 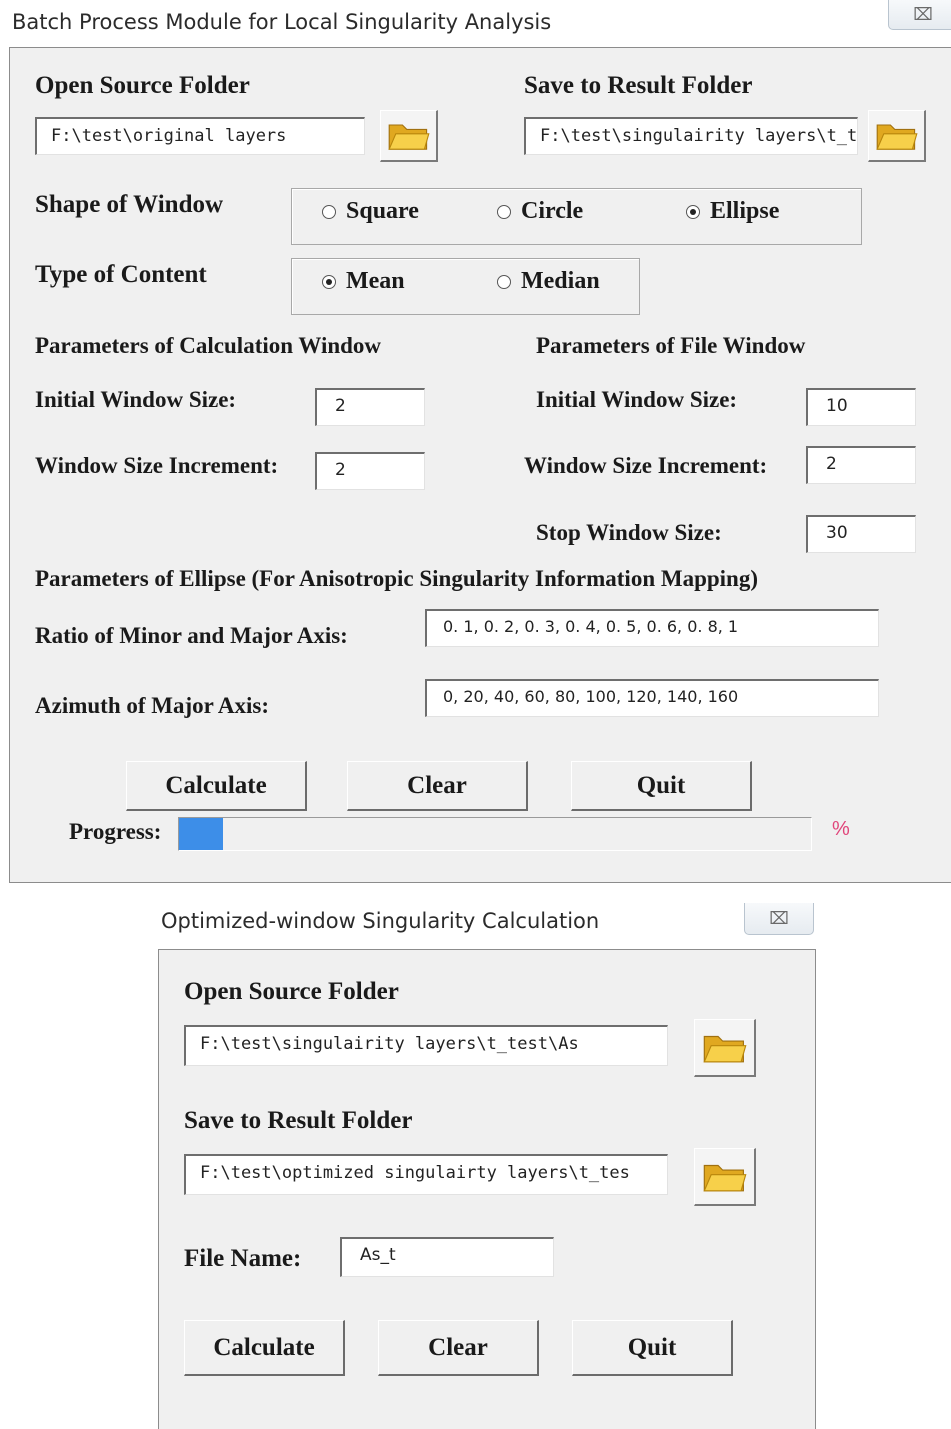 What do you see at coordinates (208, 345) in the screenshot?
I see `calc-window-header: Parameters of Calculation Window` at bounding box center [208, 345].